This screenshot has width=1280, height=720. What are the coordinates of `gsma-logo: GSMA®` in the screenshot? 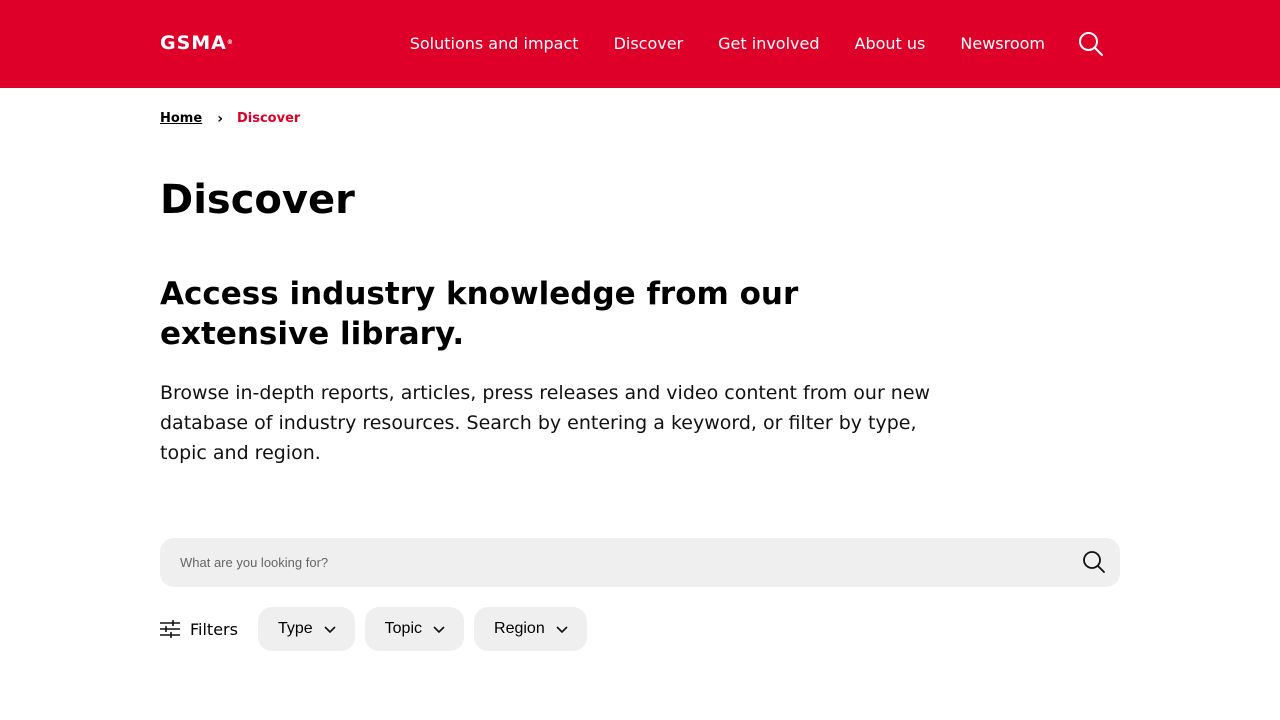 It's located at (197, 43).